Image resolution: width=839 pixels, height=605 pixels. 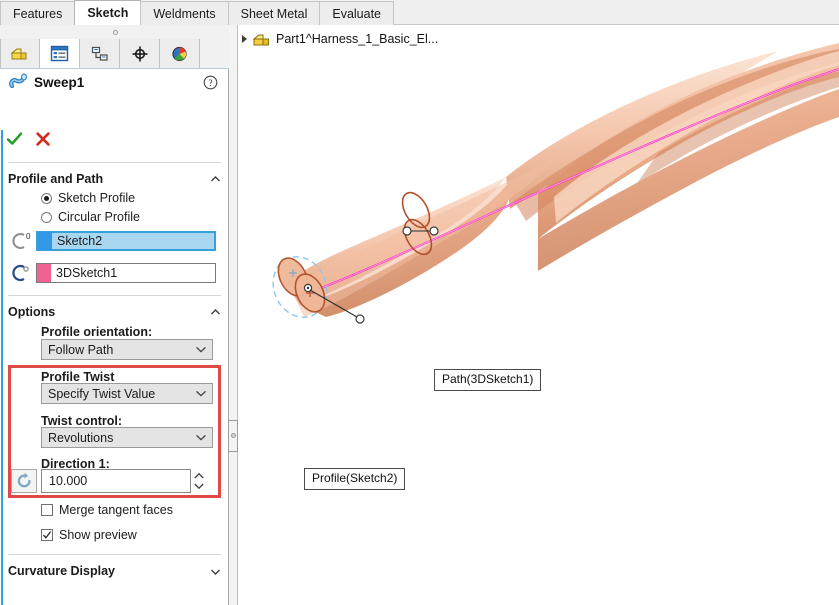 What do you see at coordinates (59, 82) in the screenshot?
I see `feature-title-label: Sweep1` at bounding box center [59, 82].